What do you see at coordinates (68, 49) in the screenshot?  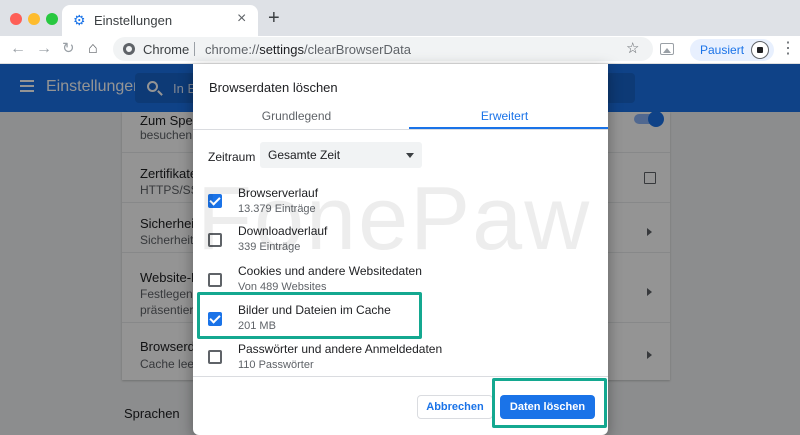 I see `reload-icon: ↻` at bounding box center [68, 49].